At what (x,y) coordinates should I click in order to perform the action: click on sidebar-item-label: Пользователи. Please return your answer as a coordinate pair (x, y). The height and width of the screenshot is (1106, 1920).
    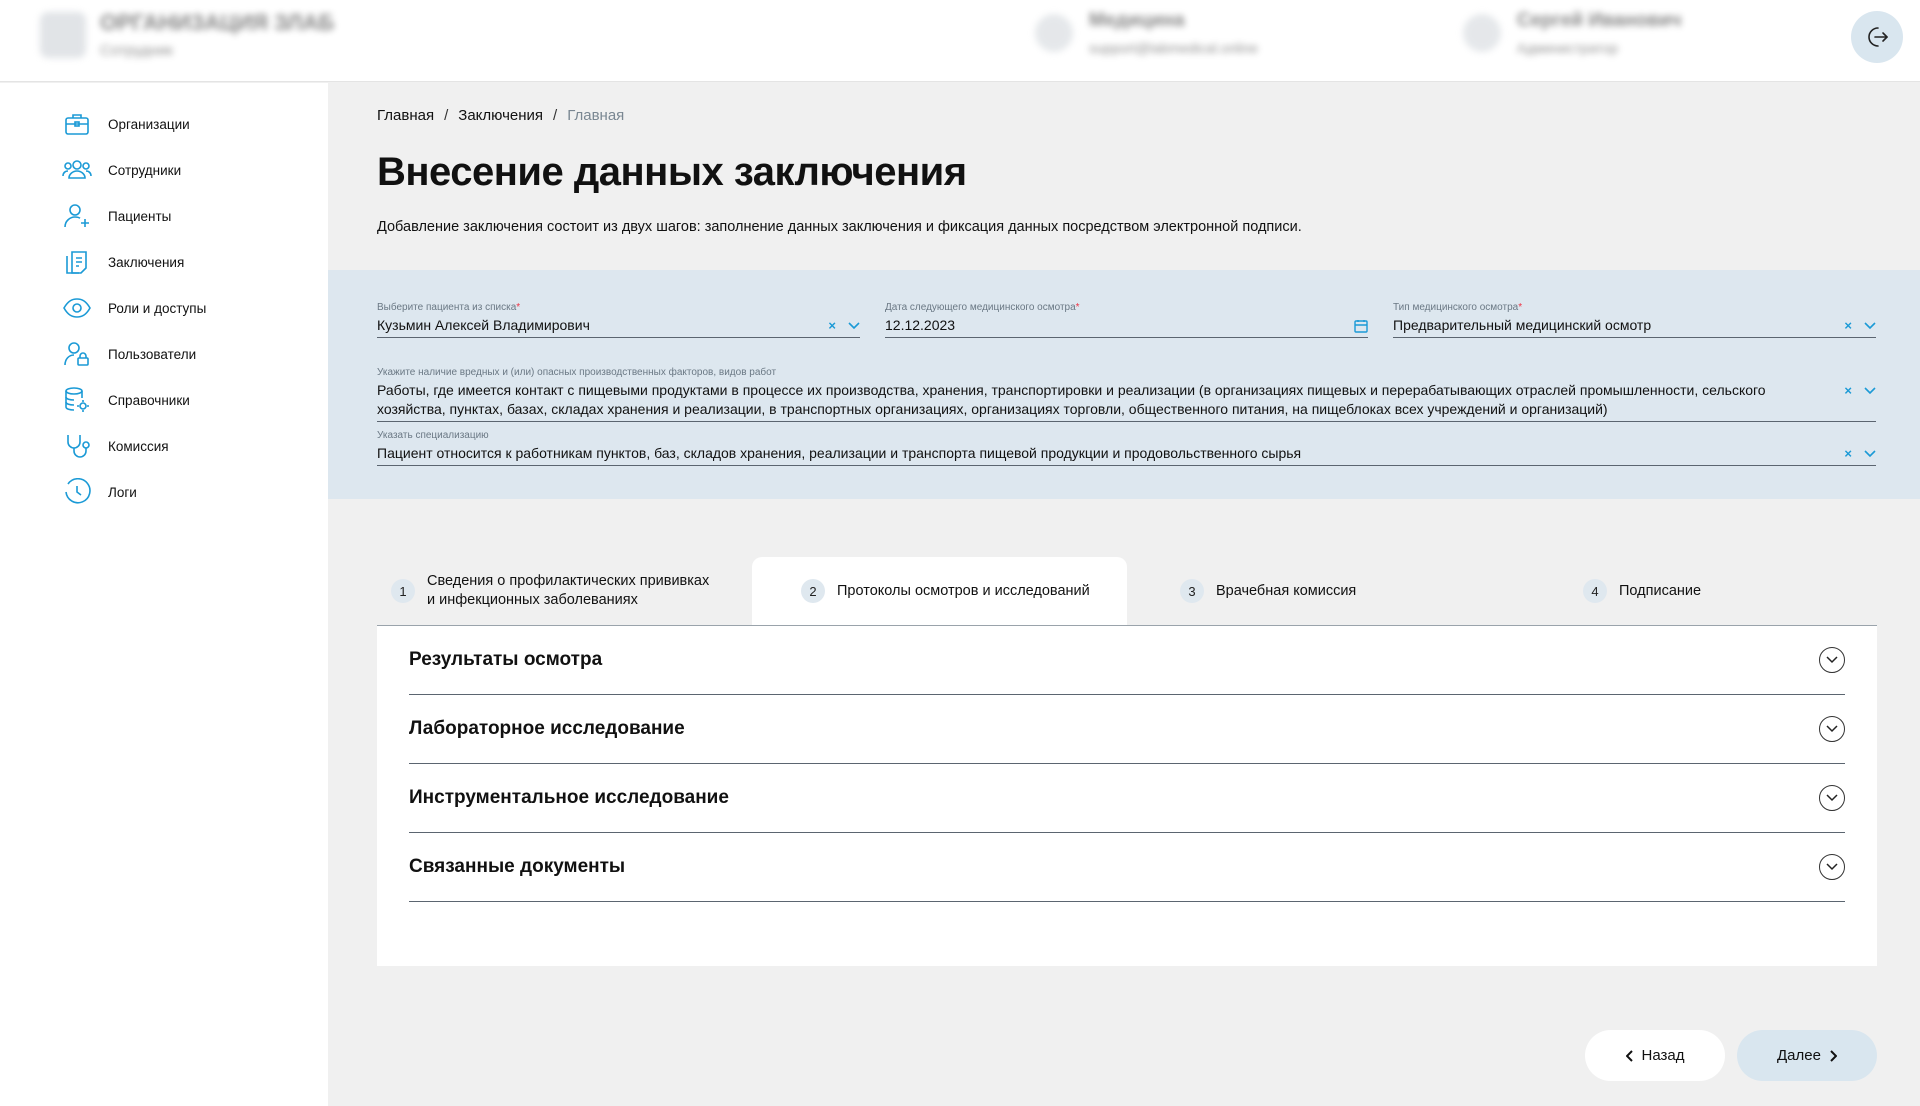
    Looking at the image, I should click on (152, 354).